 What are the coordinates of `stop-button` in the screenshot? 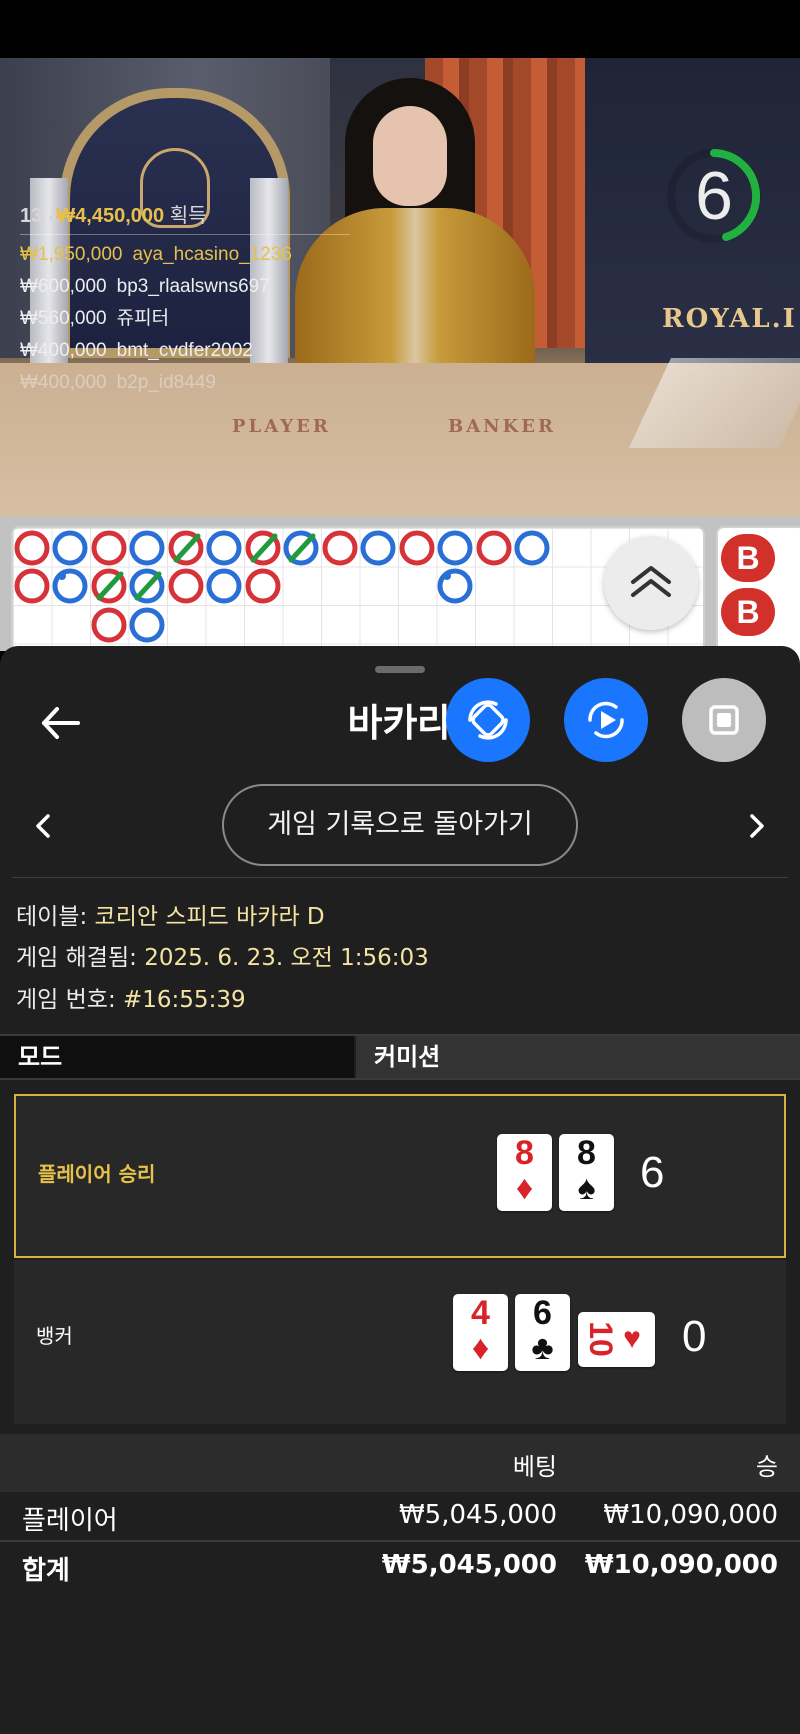 It's located at (724, 720).